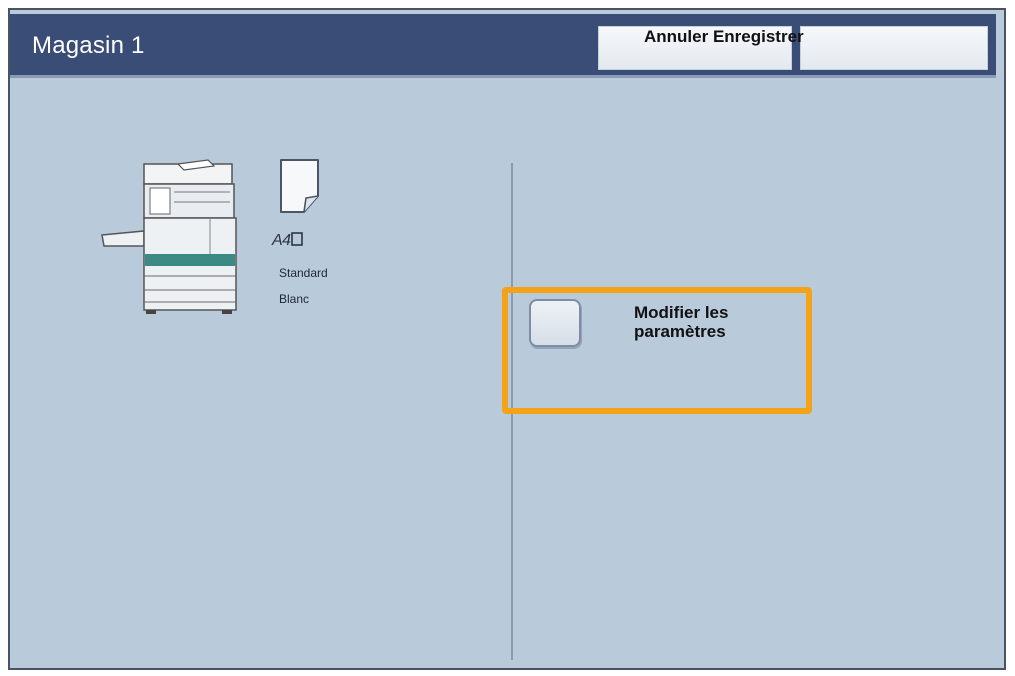 This screenshot has height=676, width=1015. What do you see at coordinates (88, 45) in the screenshot?
I see `page-title: Magasin 1` at bounding box center [88, 45].